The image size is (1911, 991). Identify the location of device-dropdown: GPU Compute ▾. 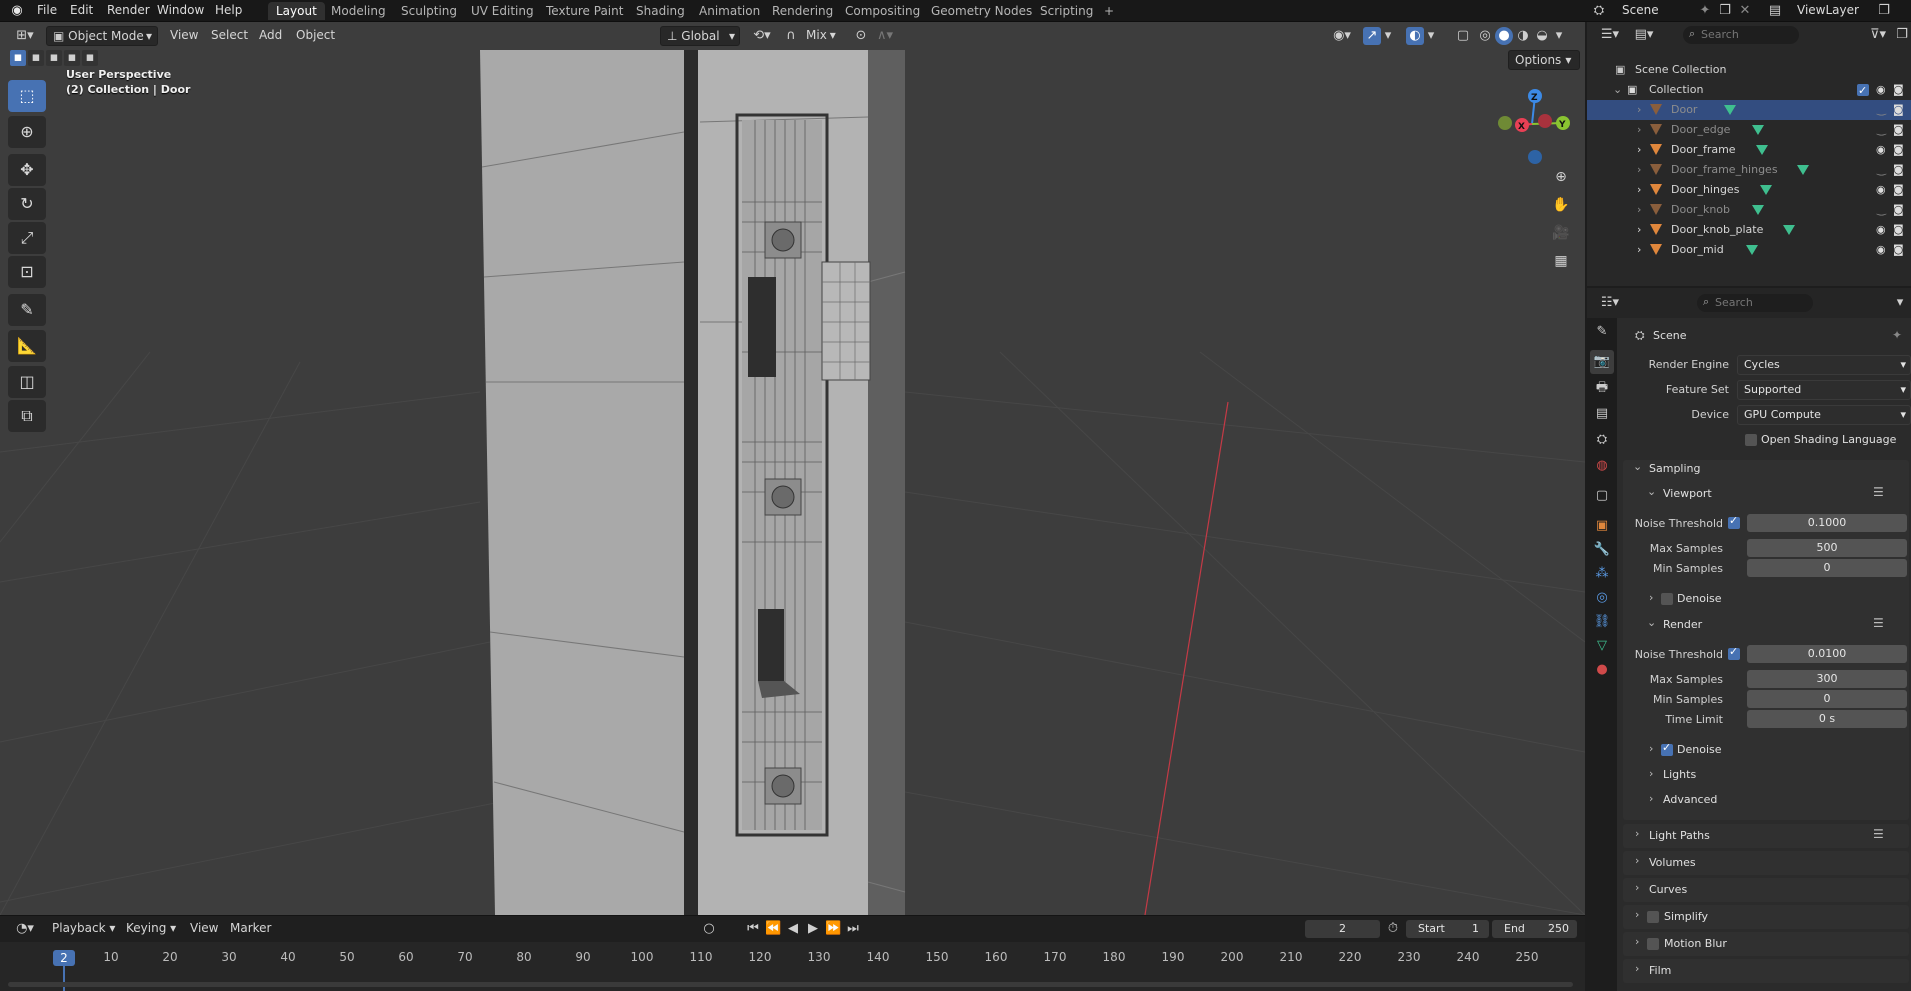
(1824, 415).